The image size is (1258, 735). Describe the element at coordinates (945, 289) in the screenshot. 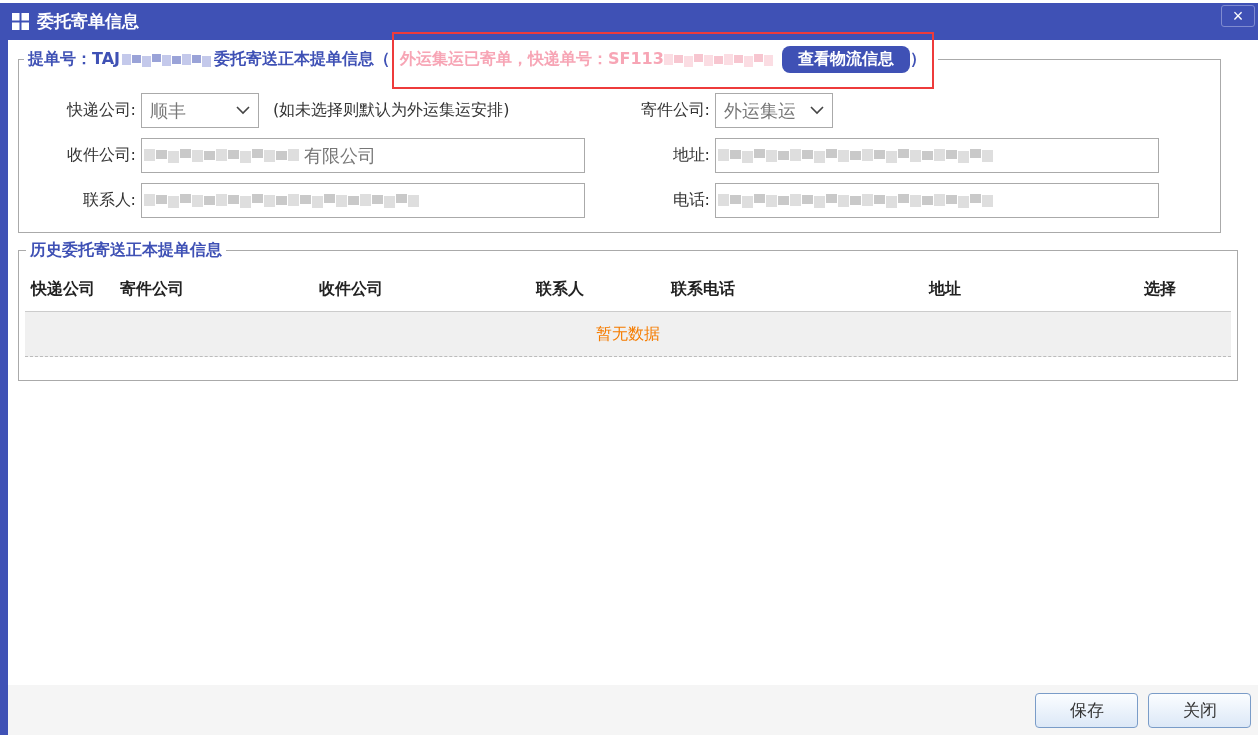

I see `column-header: 地址` at that location.